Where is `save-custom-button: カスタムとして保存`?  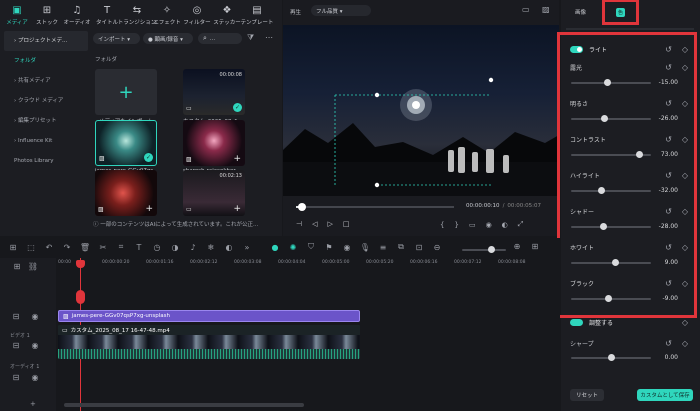 save-custom-button: カスタムとして保存 is located at coordinates (665, 395).